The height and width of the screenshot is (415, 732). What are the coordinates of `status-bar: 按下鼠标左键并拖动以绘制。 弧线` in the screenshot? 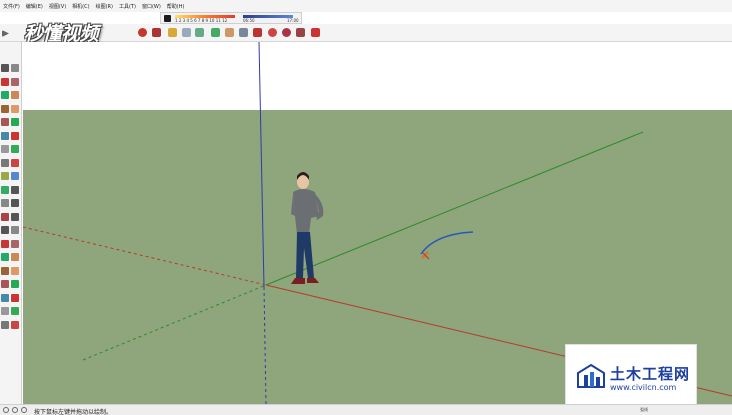 It's located at (366, 409).